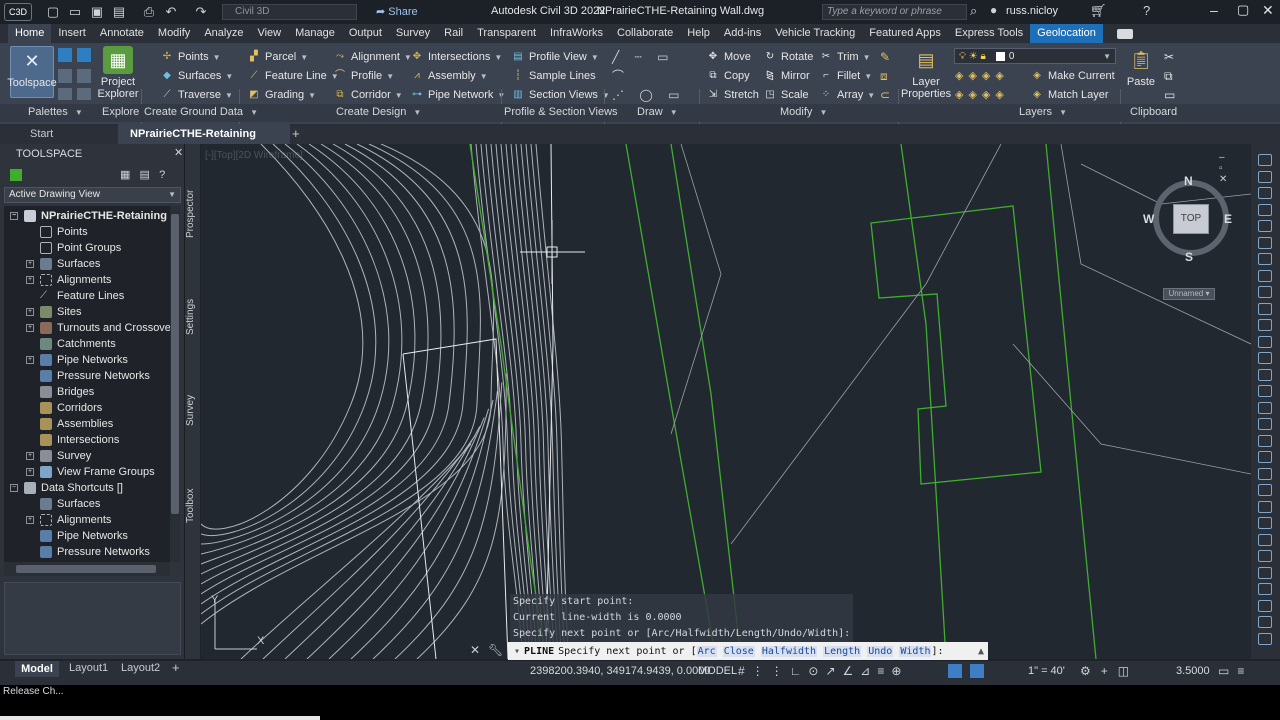 The image size is (1280, 720). What do you see at coordinates (655, 103) in the screenshot?
I see `draw-tools: ╱ ┄ ▭ ⌒ ⋰ ◯ ▭ ◫ ↯ ◌ ▦ ▤` at bounding box center [655, 103].